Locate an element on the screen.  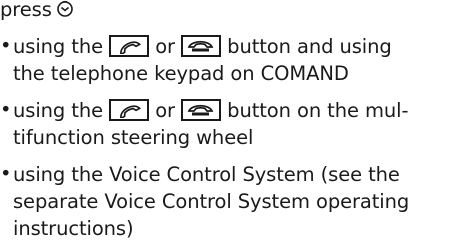
bullet-1-line-2: the telephone keypad on COMAND is located at coordinates (181, 73).